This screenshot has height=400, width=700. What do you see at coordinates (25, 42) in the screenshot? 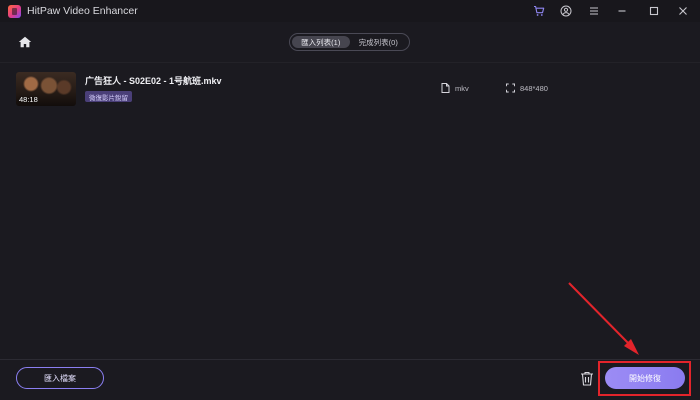
I see `home-icon` at bounding box center [25, 42].